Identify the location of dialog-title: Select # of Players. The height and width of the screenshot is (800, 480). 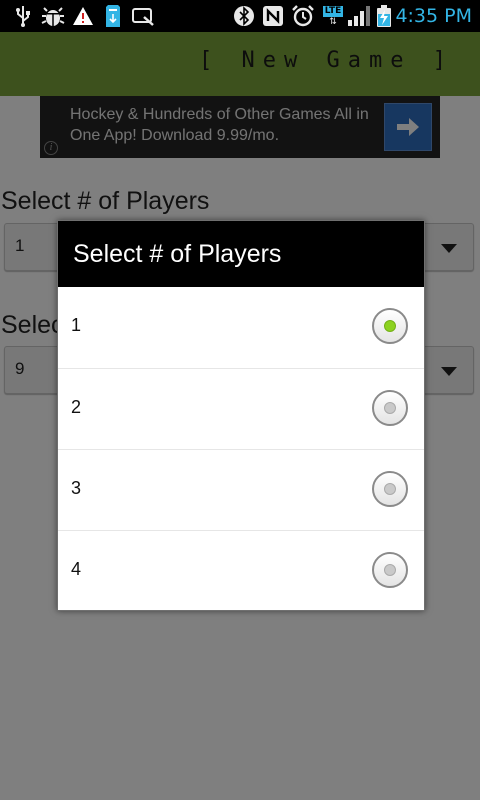
(241, 254).